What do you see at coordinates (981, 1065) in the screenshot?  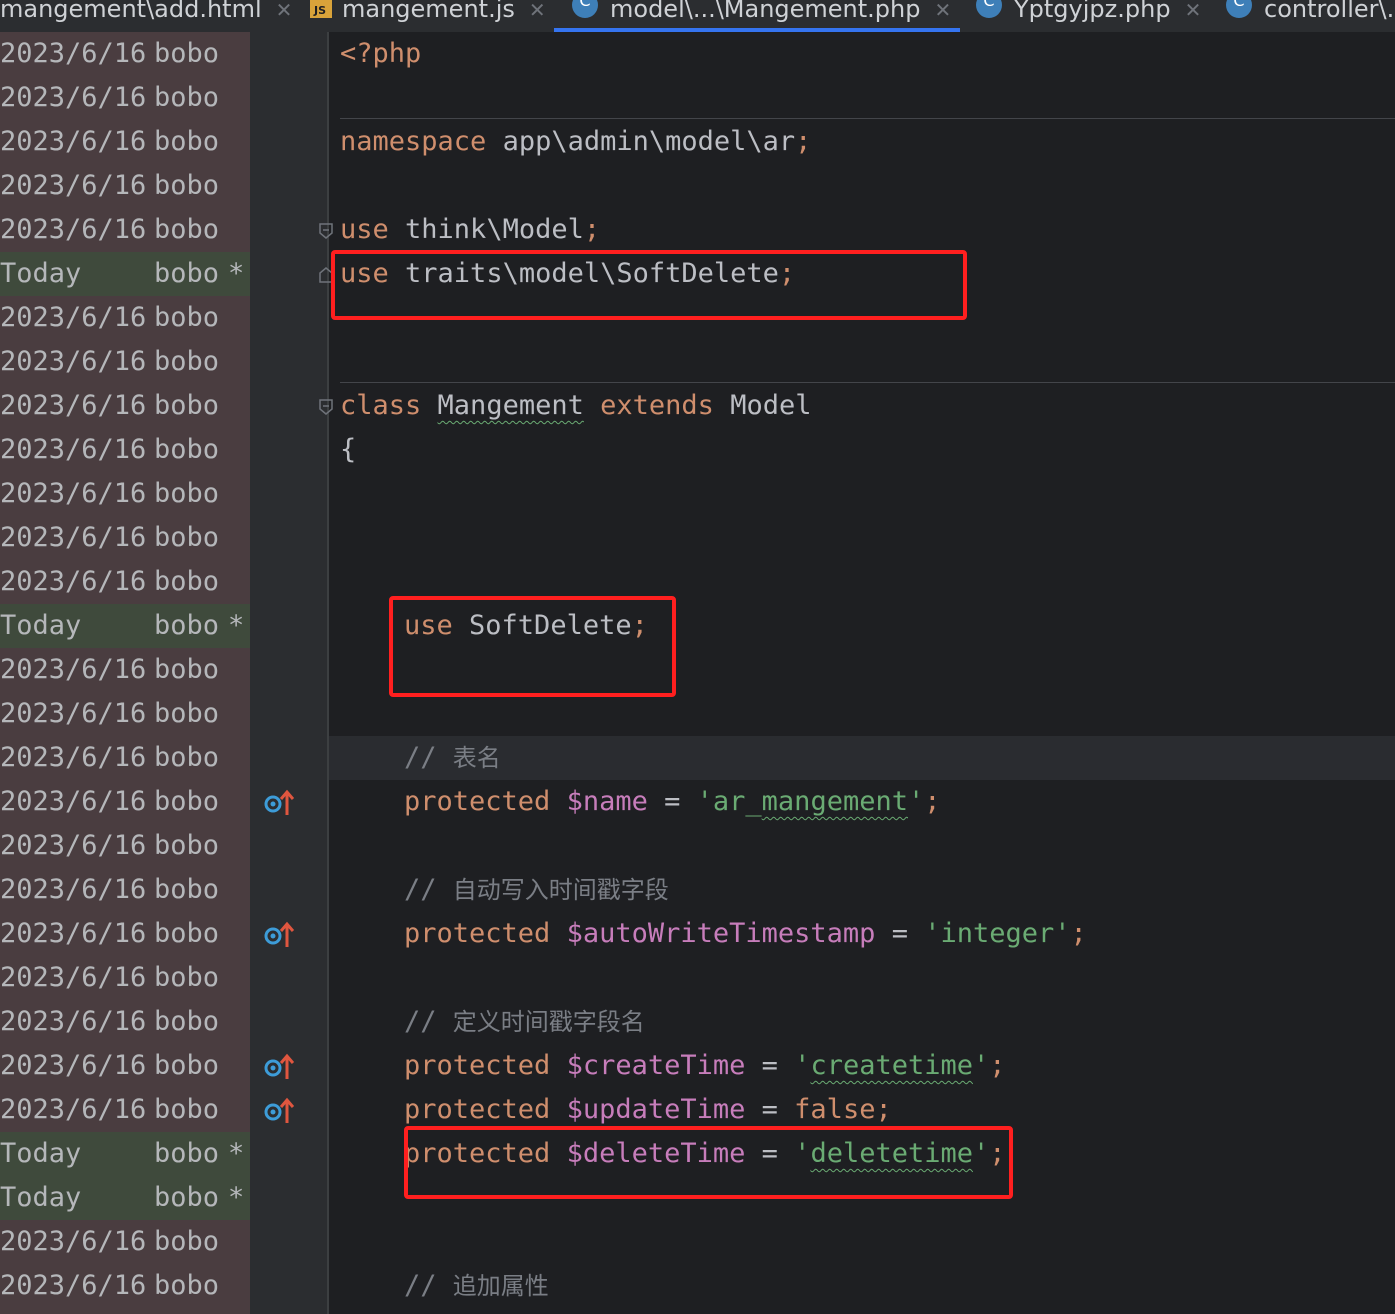 I see `string-literal: '` at bounding box center [981, 1065].